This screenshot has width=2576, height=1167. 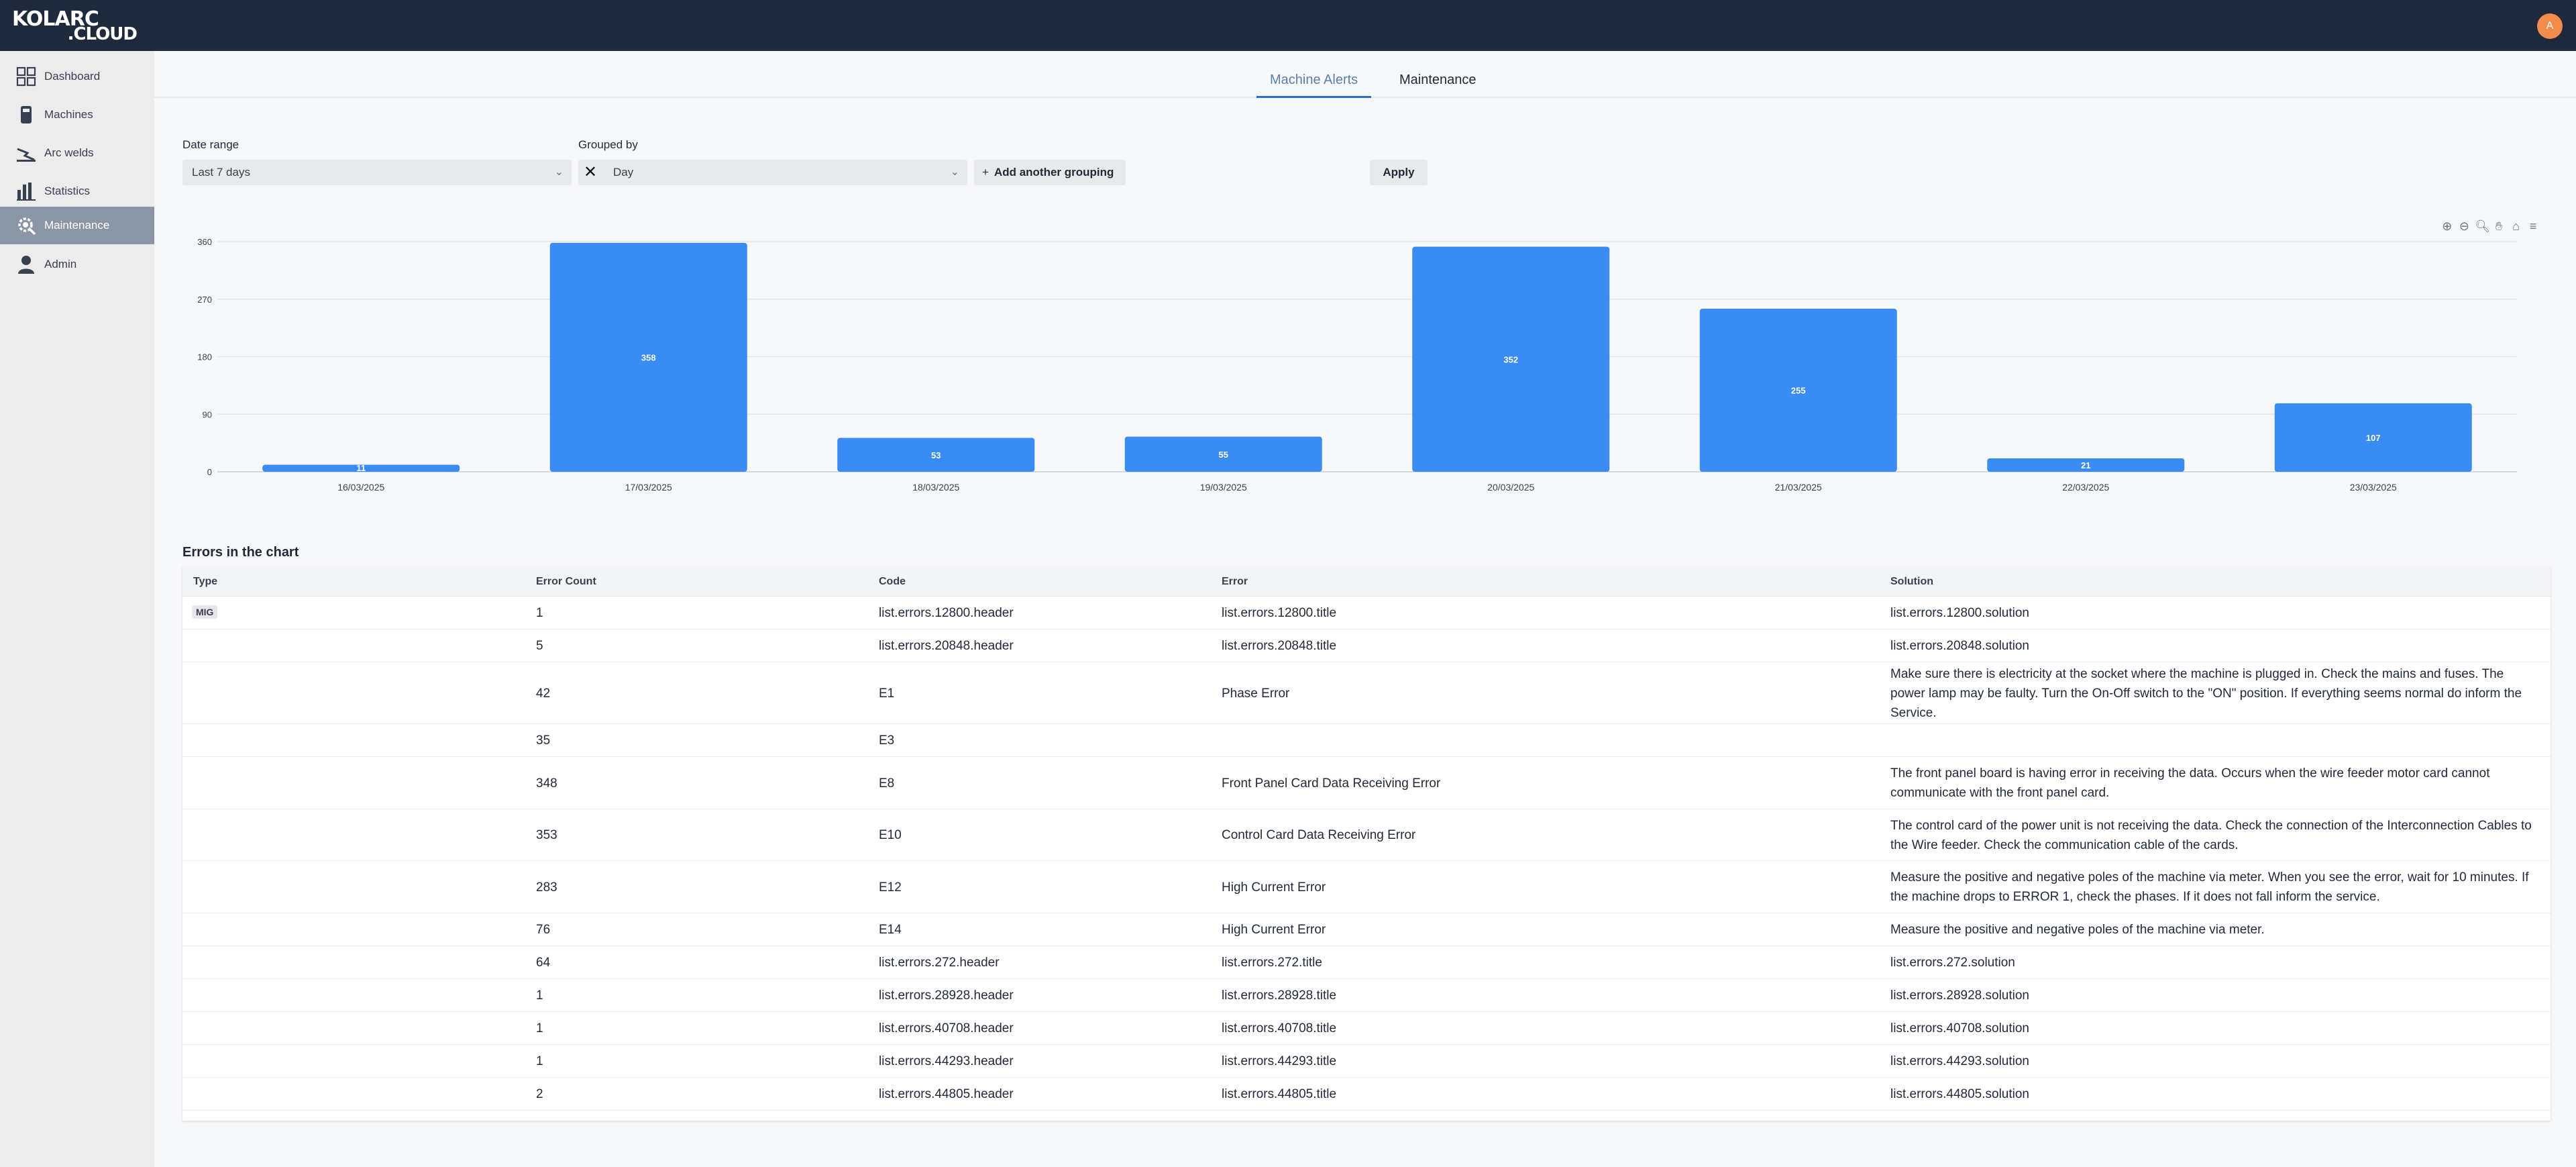 What do you see at coordinates (67, 191) in the screenshot?
I see `sidebar-item-label: Statistics` at bounding box center [67, 191].